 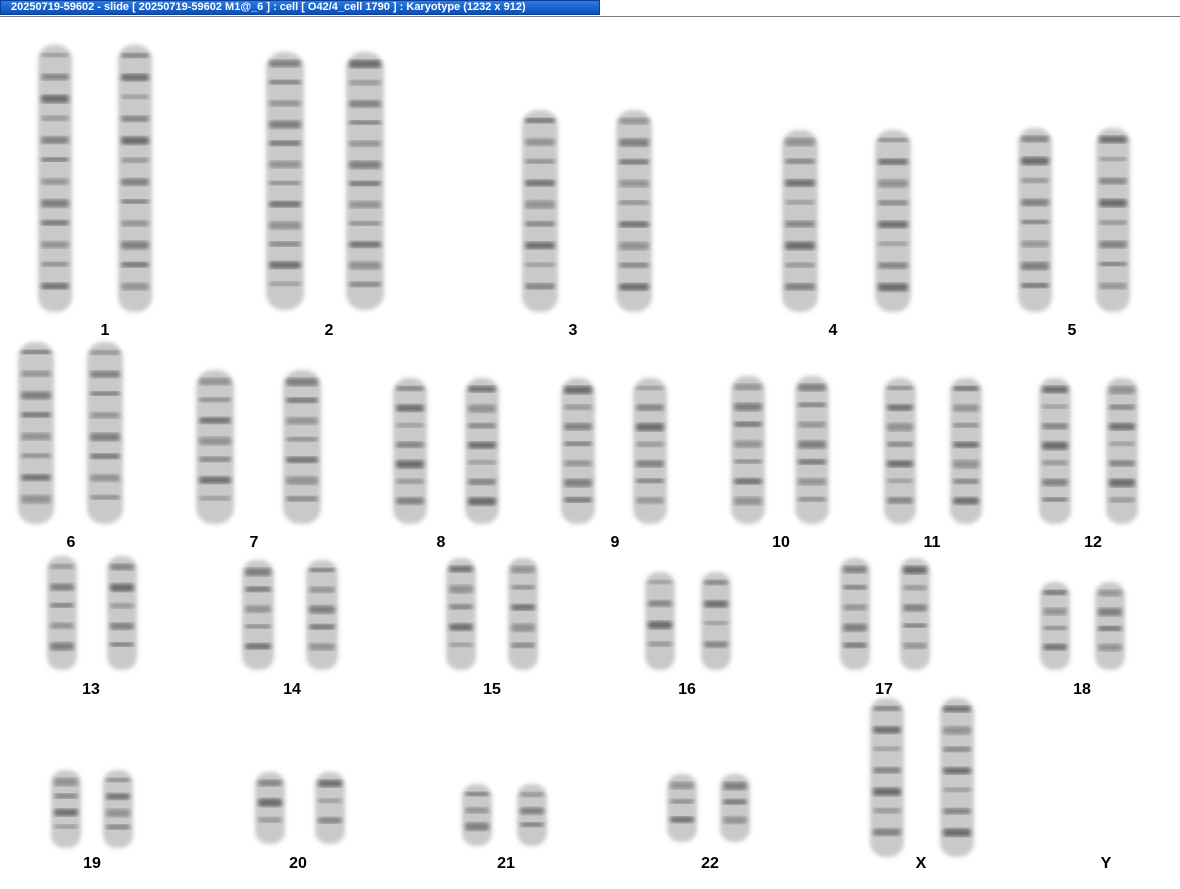 I want to click on chromosome-5-a, so click(x=1035, y=220).